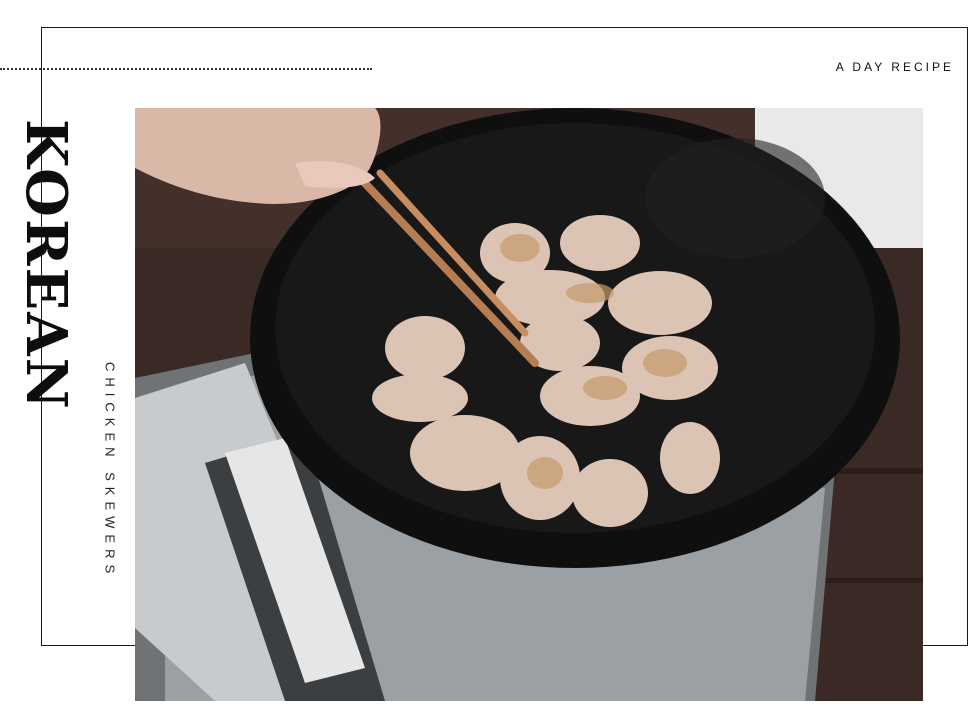  I want to click on vertical-subtitle: CHICKEN SKEWERS, so click(110, 496).